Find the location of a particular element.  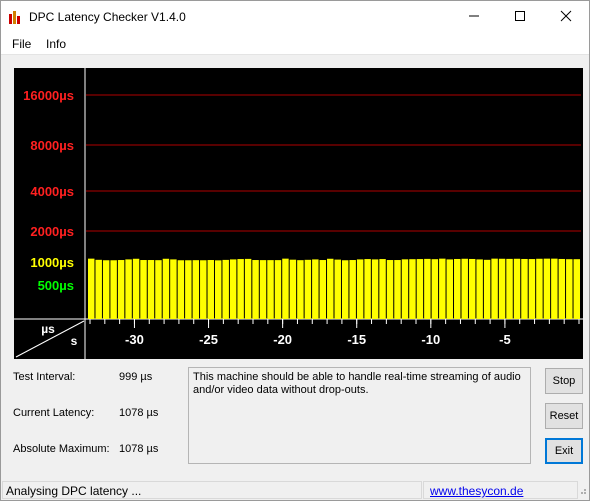

absolute-maximum-label: Absolute Maximum: is located at coordinates (61, 449).